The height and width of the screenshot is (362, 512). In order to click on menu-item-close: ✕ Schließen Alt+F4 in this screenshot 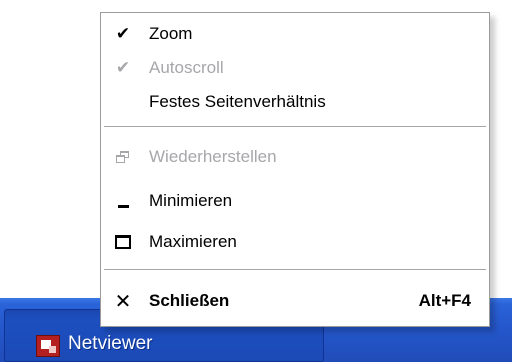, I will do `click(295, 301)`.